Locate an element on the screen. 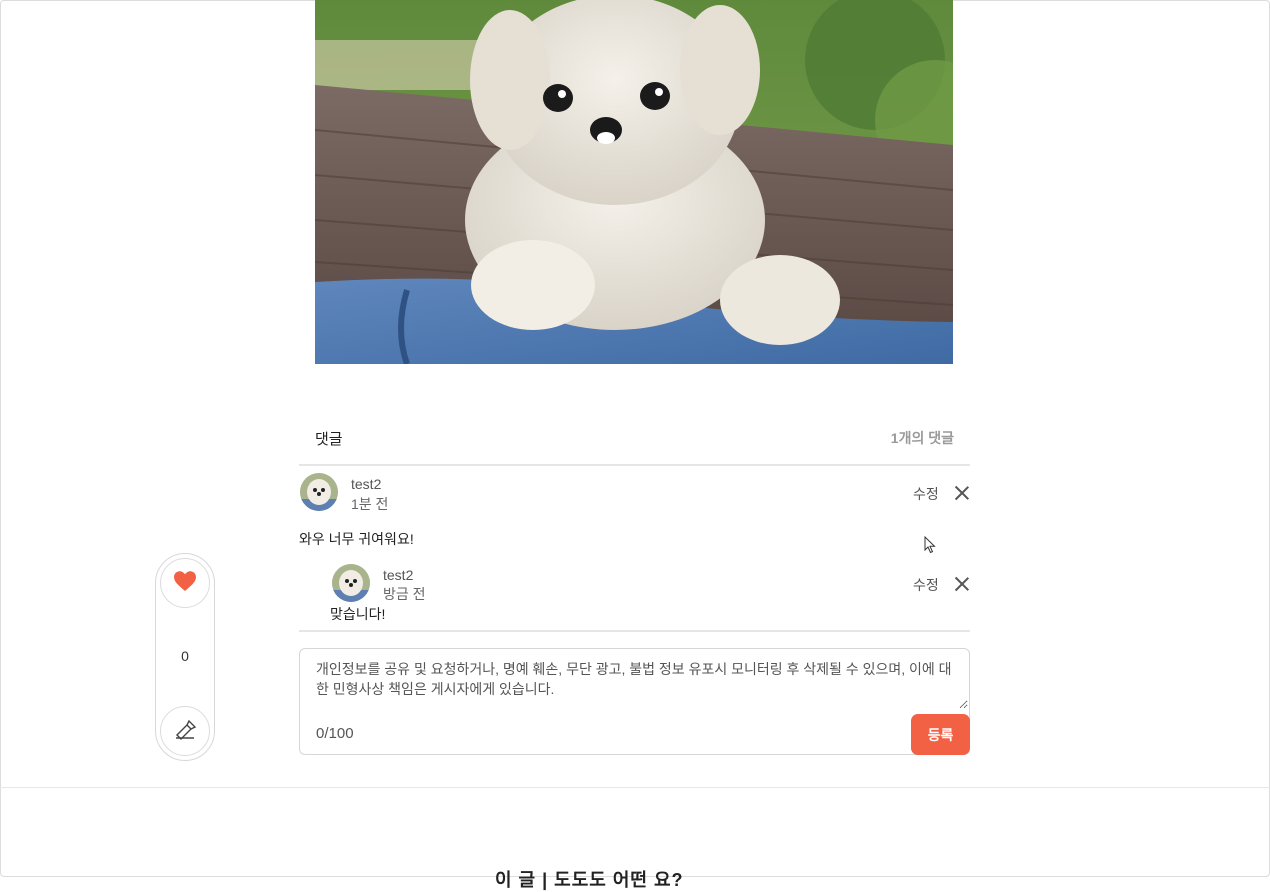 The image size is (1270, 892). comments-title: 댓글 is located at coordinates (329, 439).